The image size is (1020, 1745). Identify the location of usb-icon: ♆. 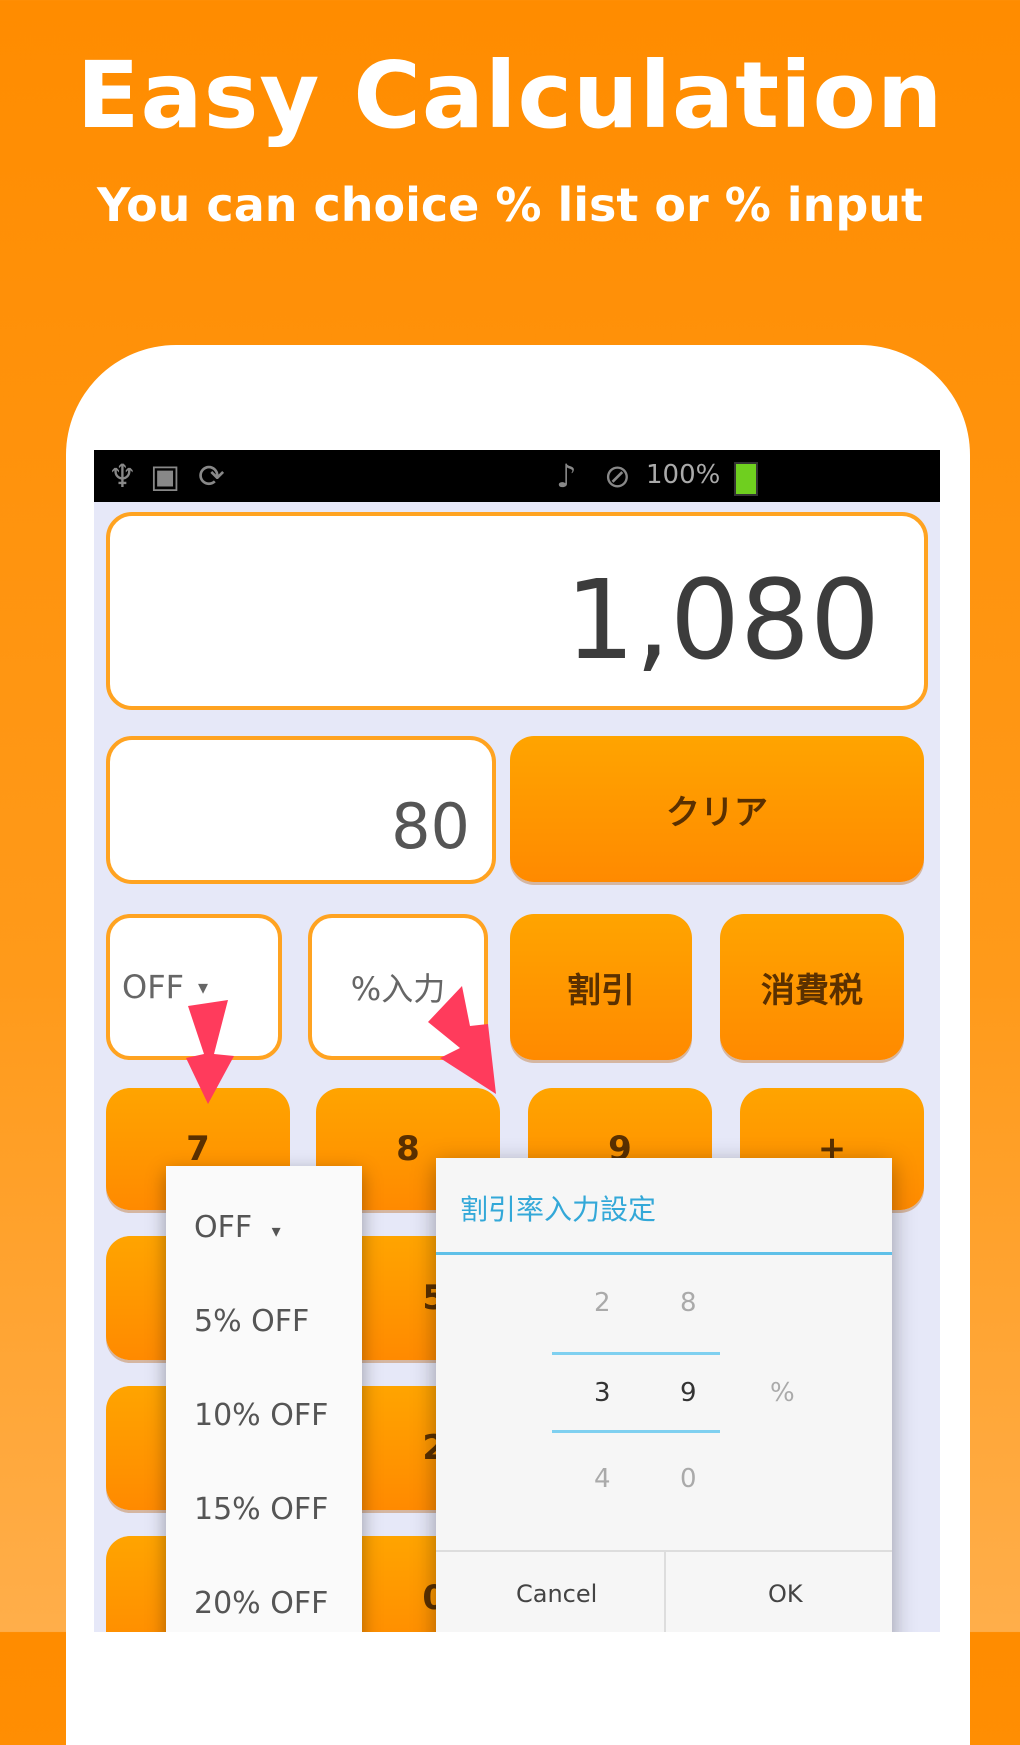
(122, 476).